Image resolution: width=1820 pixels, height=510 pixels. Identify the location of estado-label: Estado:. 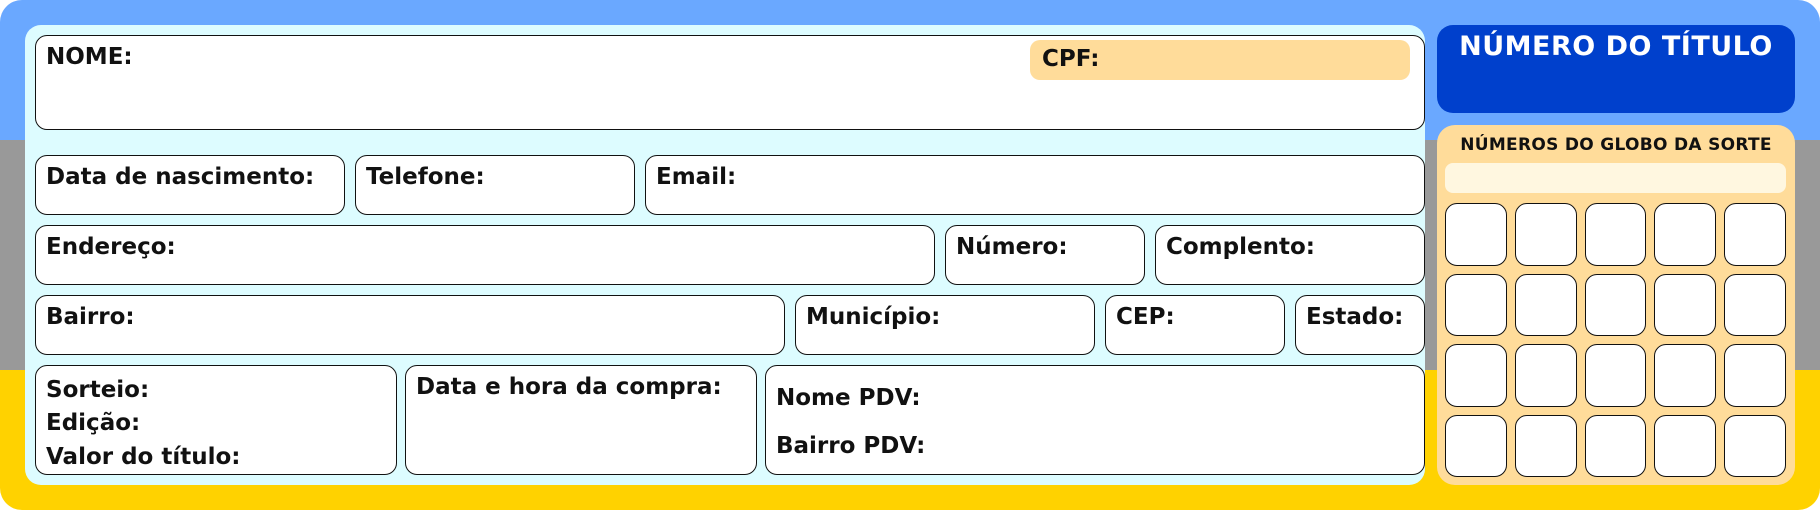
(1355, 317).